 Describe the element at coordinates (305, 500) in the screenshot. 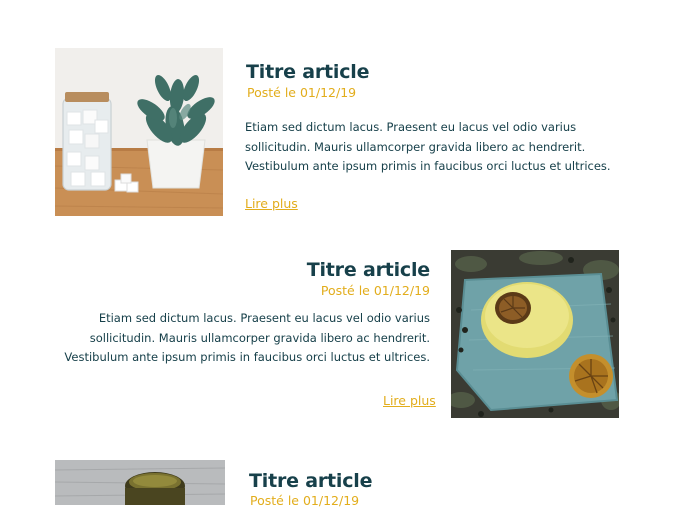

I see `article-3-date: Posté le 01/12/19` at that location.